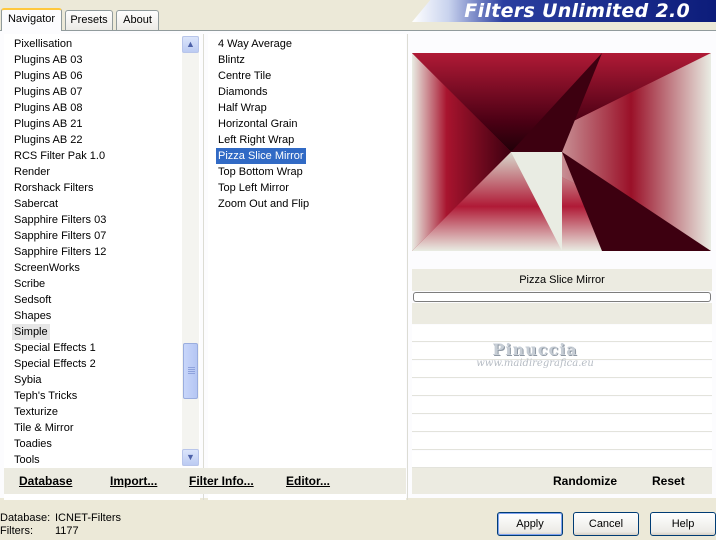  Describe the element at coordinates (137, 20) in the screenshot. I see `tab-about: About` at that location.